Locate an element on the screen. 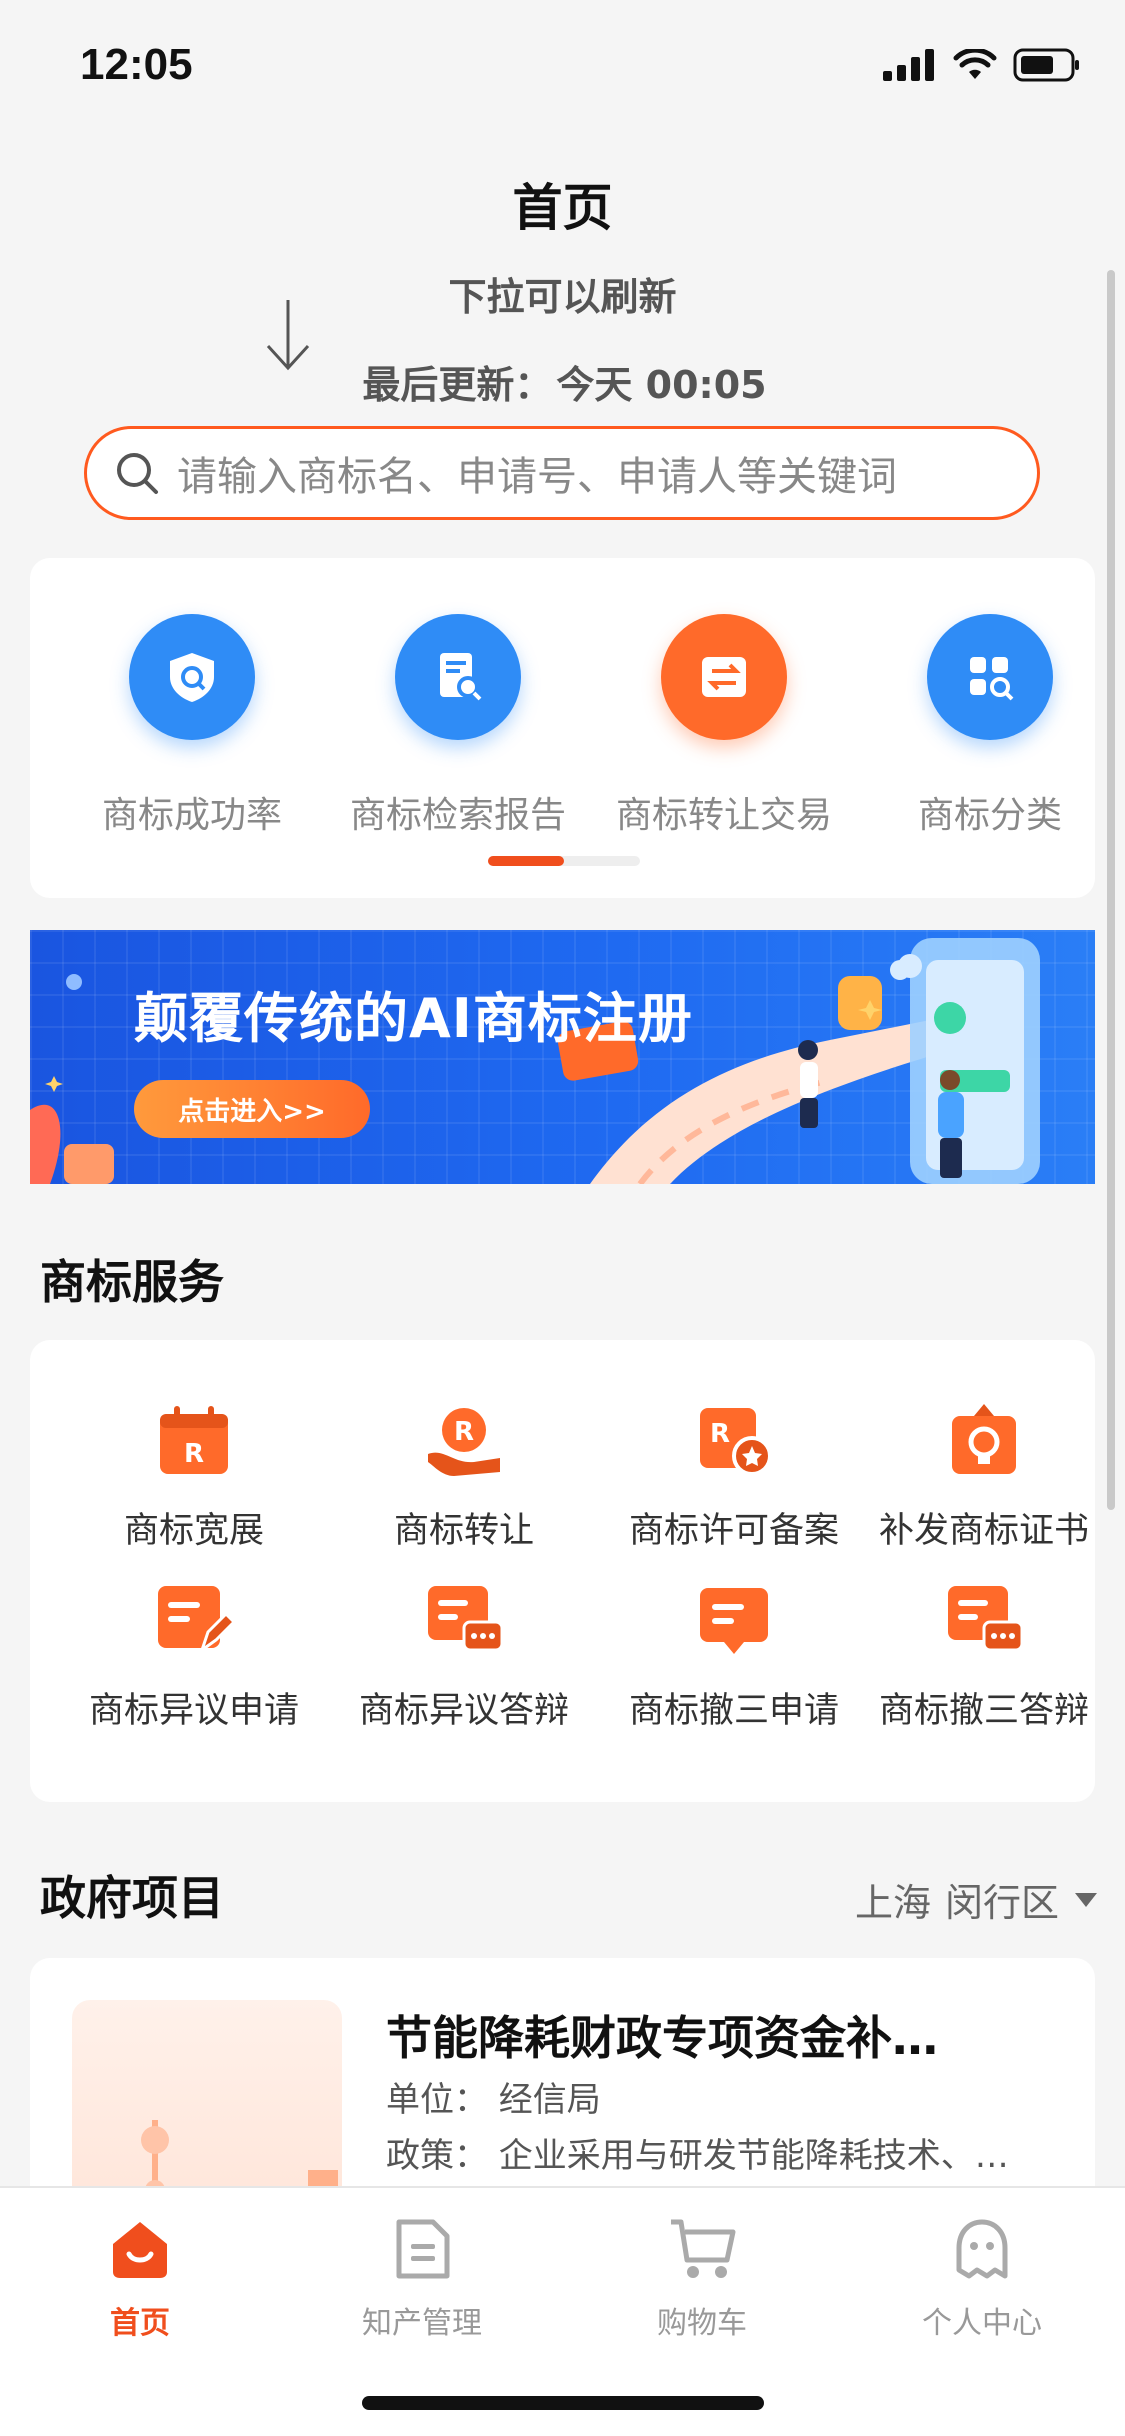 The image size is (1125, 2436). license-r-icon: R is located at coordinates (734, 1440).